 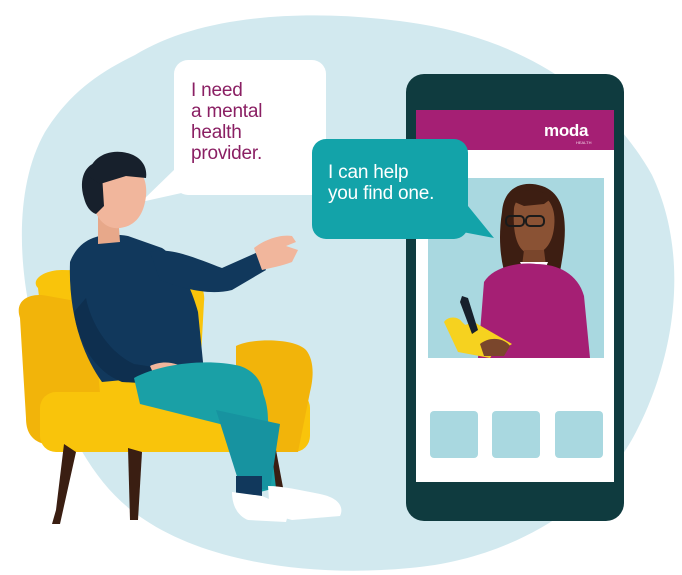 What do you see at coordinates (584, 142) in the screenshot?
I see `brand-logo-subtext: HEALTH` at bounding box center [584, 142].